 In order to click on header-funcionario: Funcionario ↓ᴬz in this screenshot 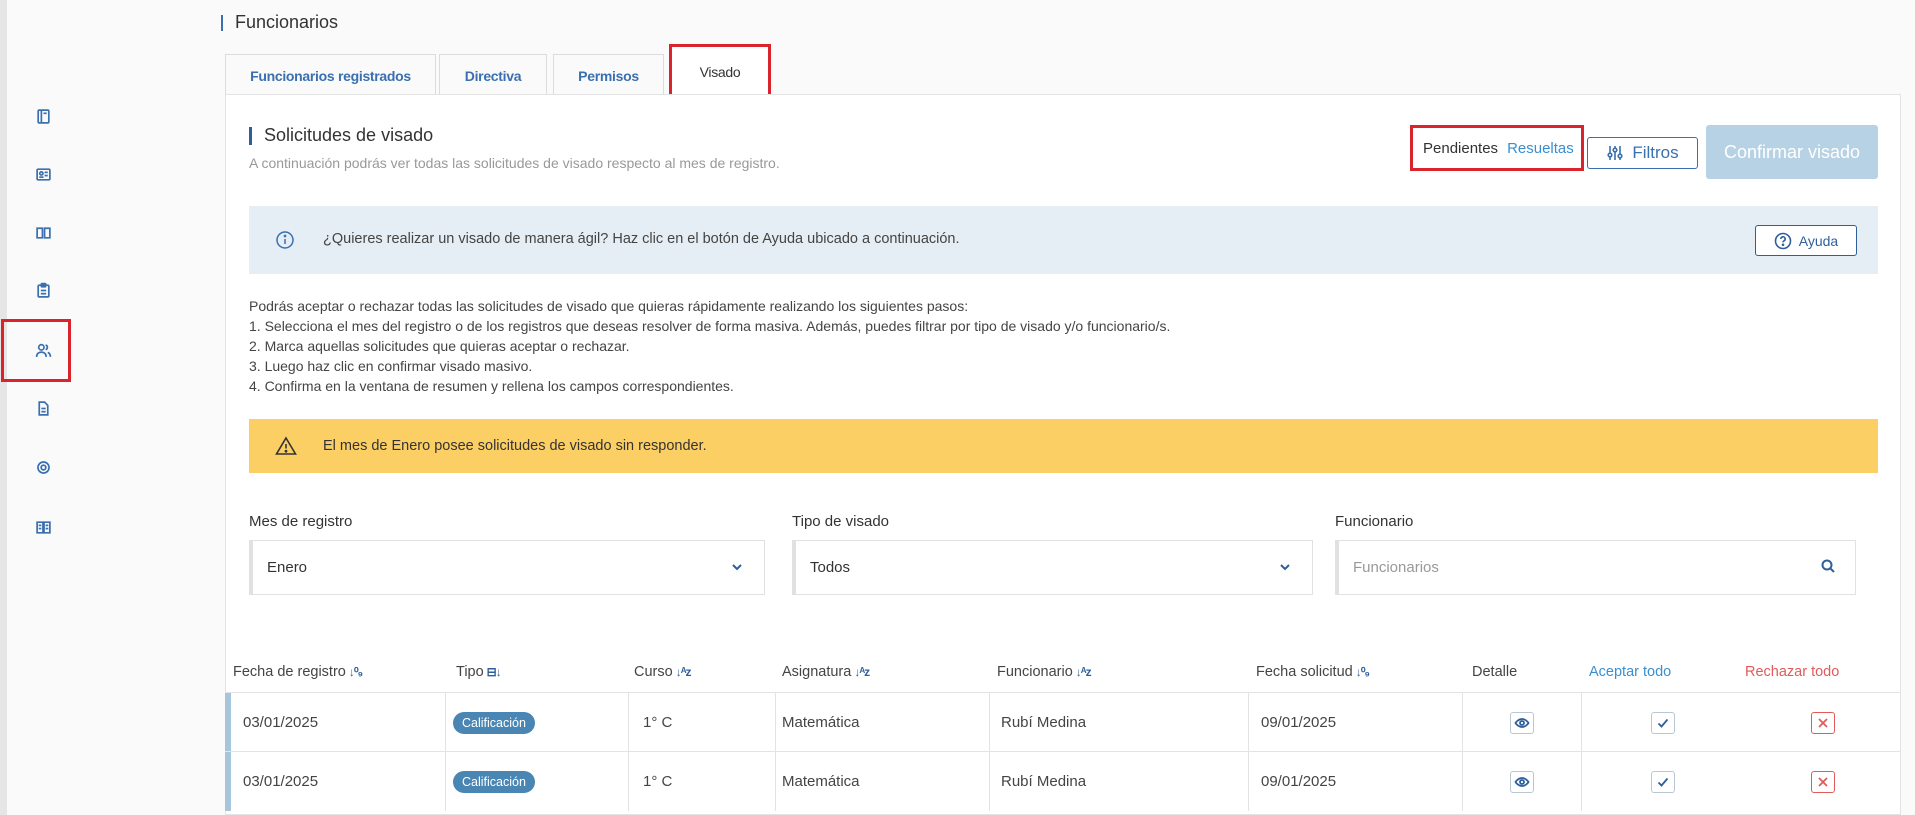, I will do `click(1044, 672)`.